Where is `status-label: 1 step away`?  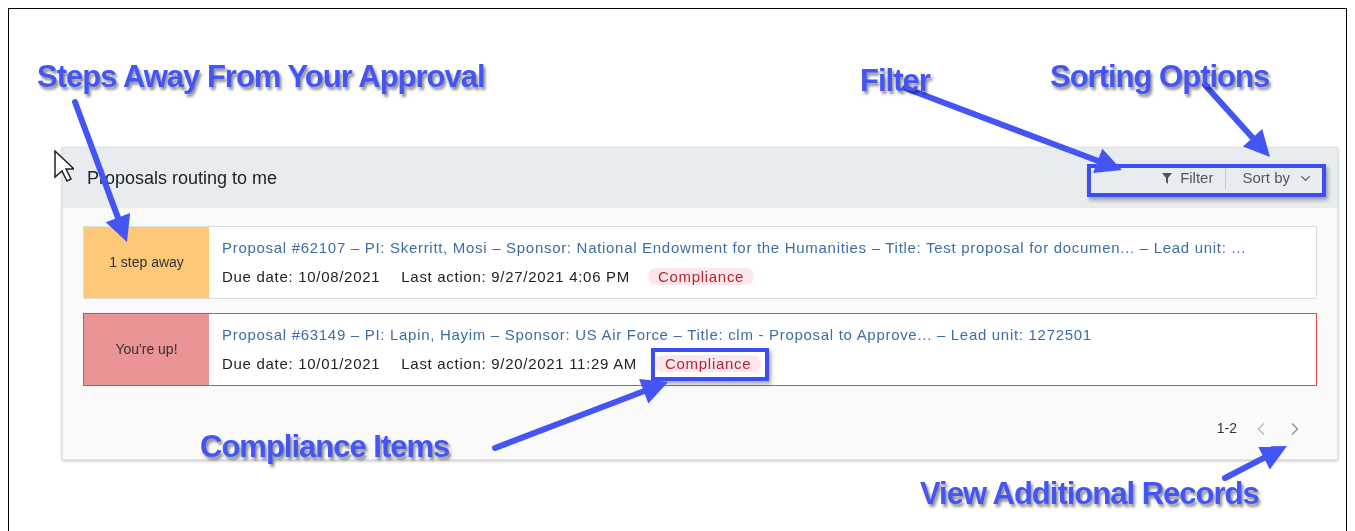 status-label: 1 step away is located at coordinates (146, 262).